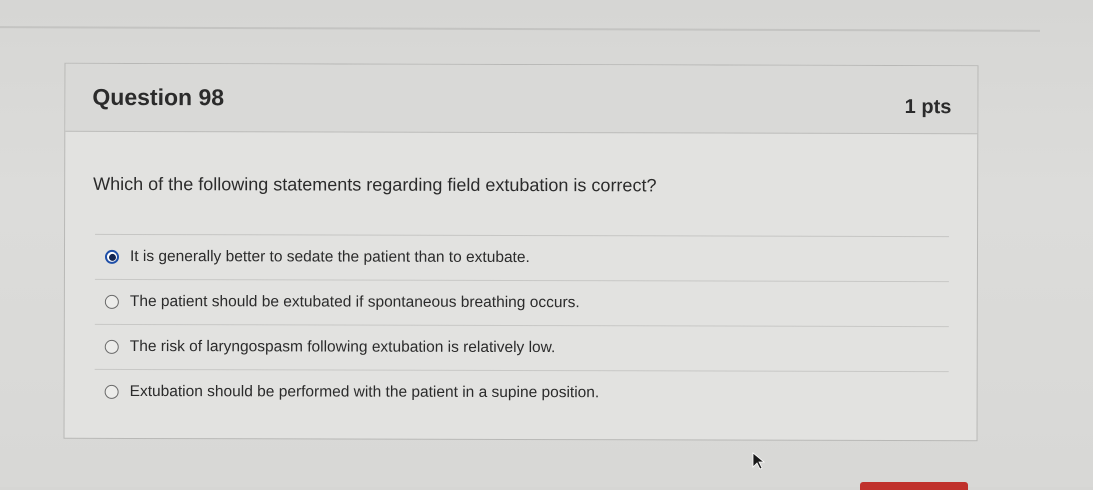 The image size is (1093, 490). Describe the element at coordinates (759, 461) in the screenshot. I see `mouse-pointer-icon` at that location.